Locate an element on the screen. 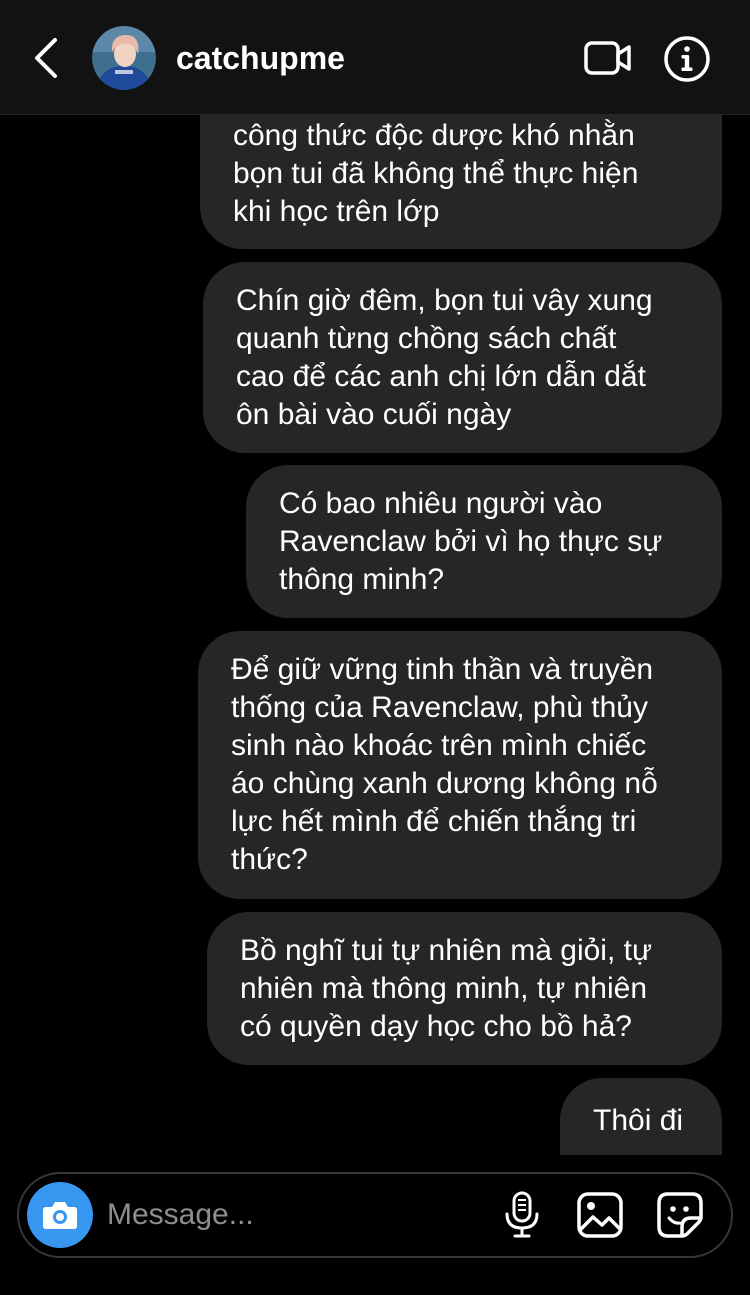 This screenshot has height=1295, width=750. avatar is located at coordinates (124, 58).